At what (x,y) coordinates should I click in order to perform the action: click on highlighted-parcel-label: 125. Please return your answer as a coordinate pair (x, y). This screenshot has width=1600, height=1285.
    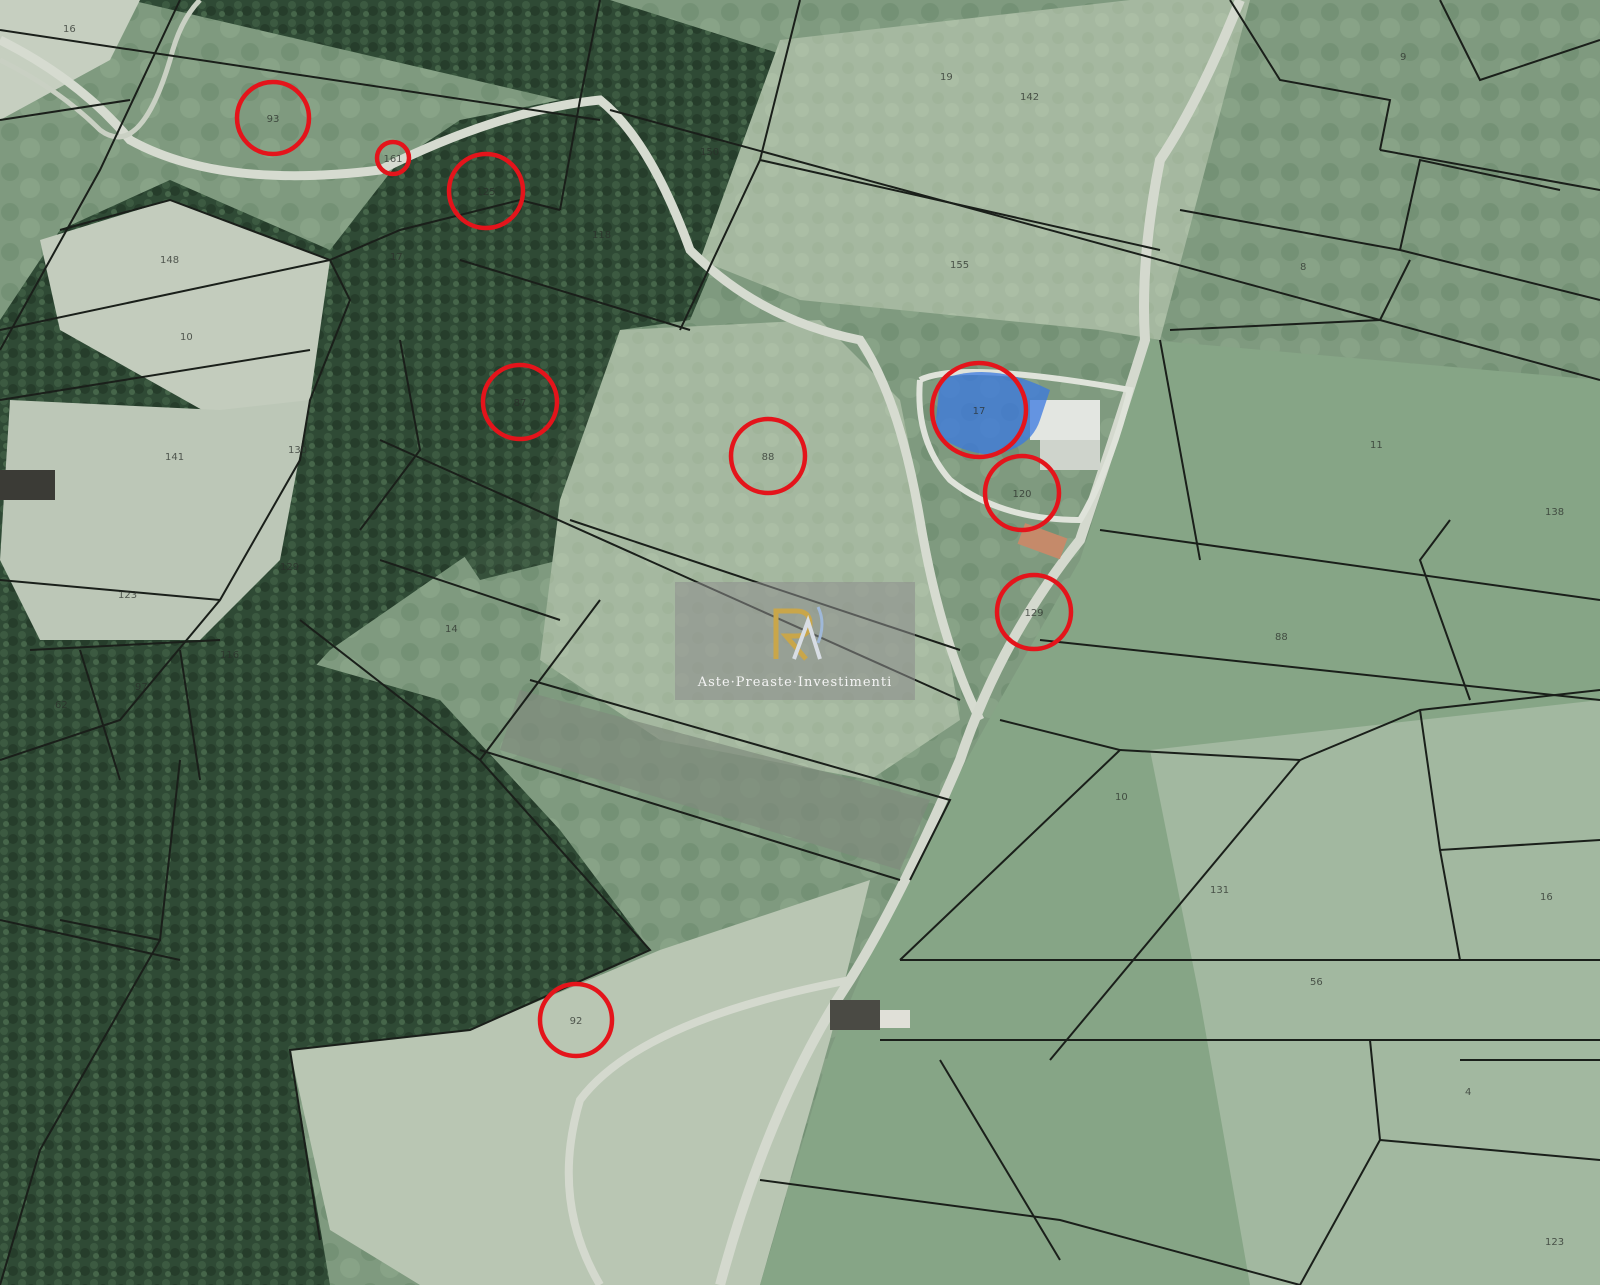
    Looking at the image, I should click on (485, 192).